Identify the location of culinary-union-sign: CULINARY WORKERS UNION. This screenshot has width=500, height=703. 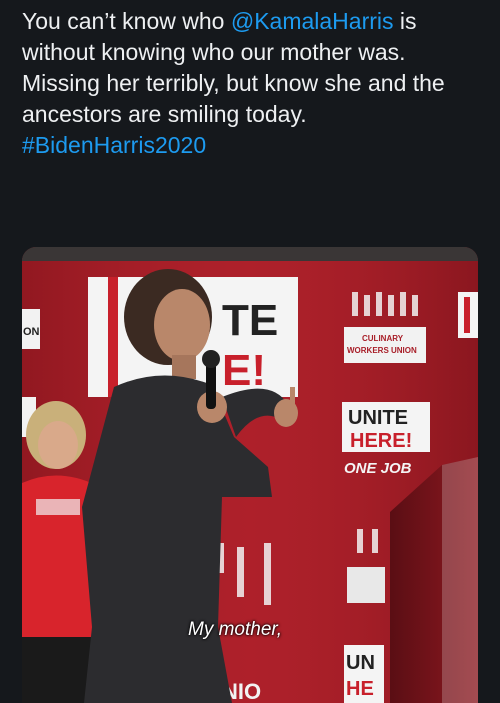
(385, 345).